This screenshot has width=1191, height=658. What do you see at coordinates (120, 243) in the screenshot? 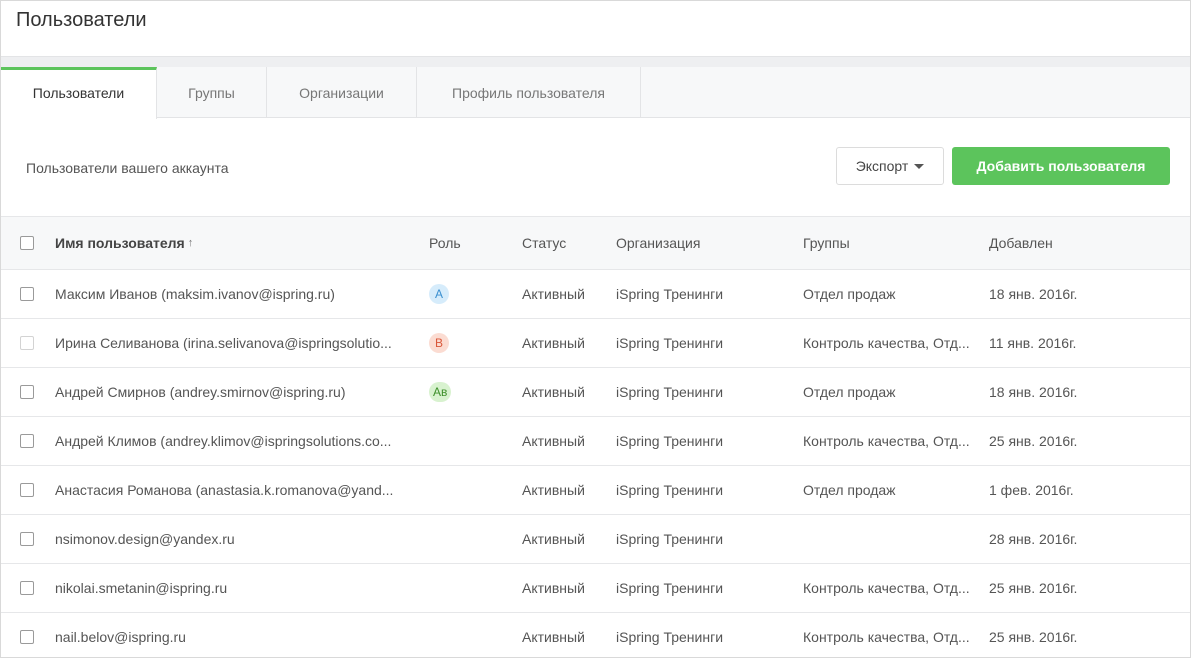
I see `column-name-label: Имя пользователя` at bounding box center [120, 243].